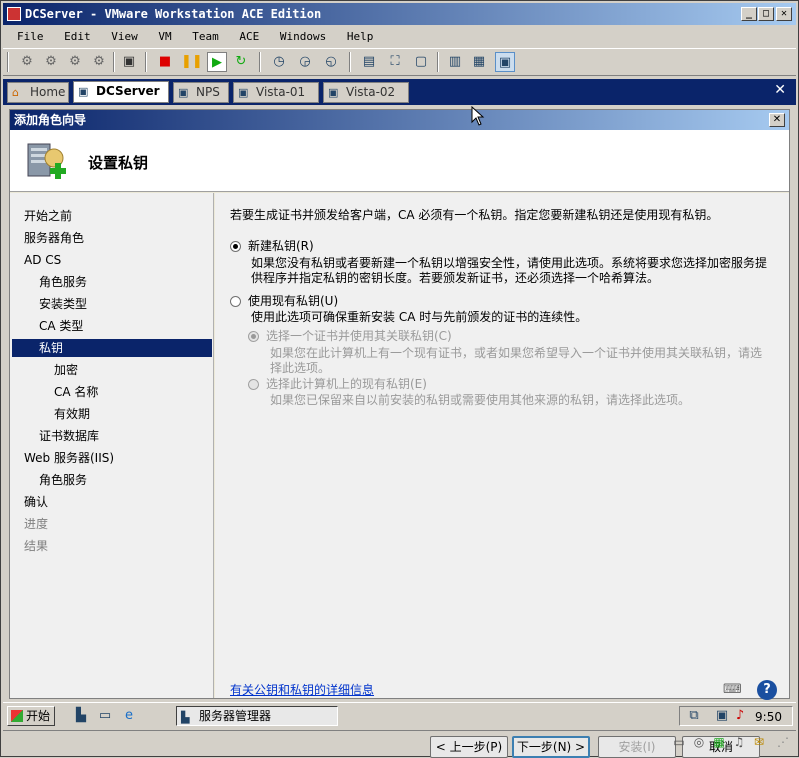  What do you see at coordinates (217, 62) in the screenshot?
I see `power-on-icon: ▶` at bounding box center [217, 62].